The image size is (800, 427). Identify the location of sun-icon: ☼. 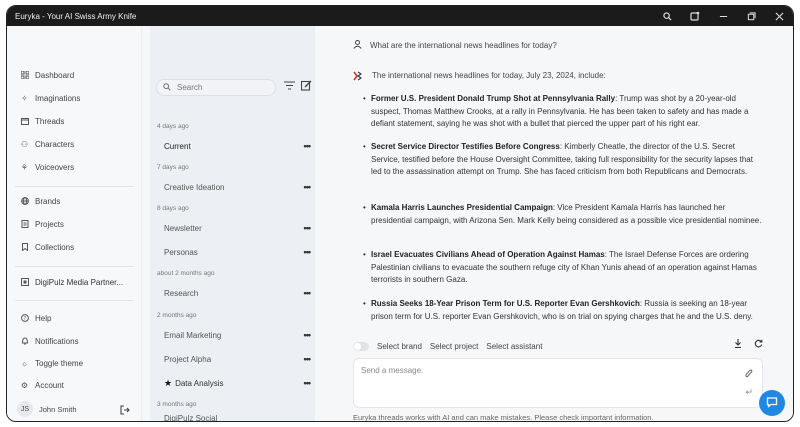
(24, 363).